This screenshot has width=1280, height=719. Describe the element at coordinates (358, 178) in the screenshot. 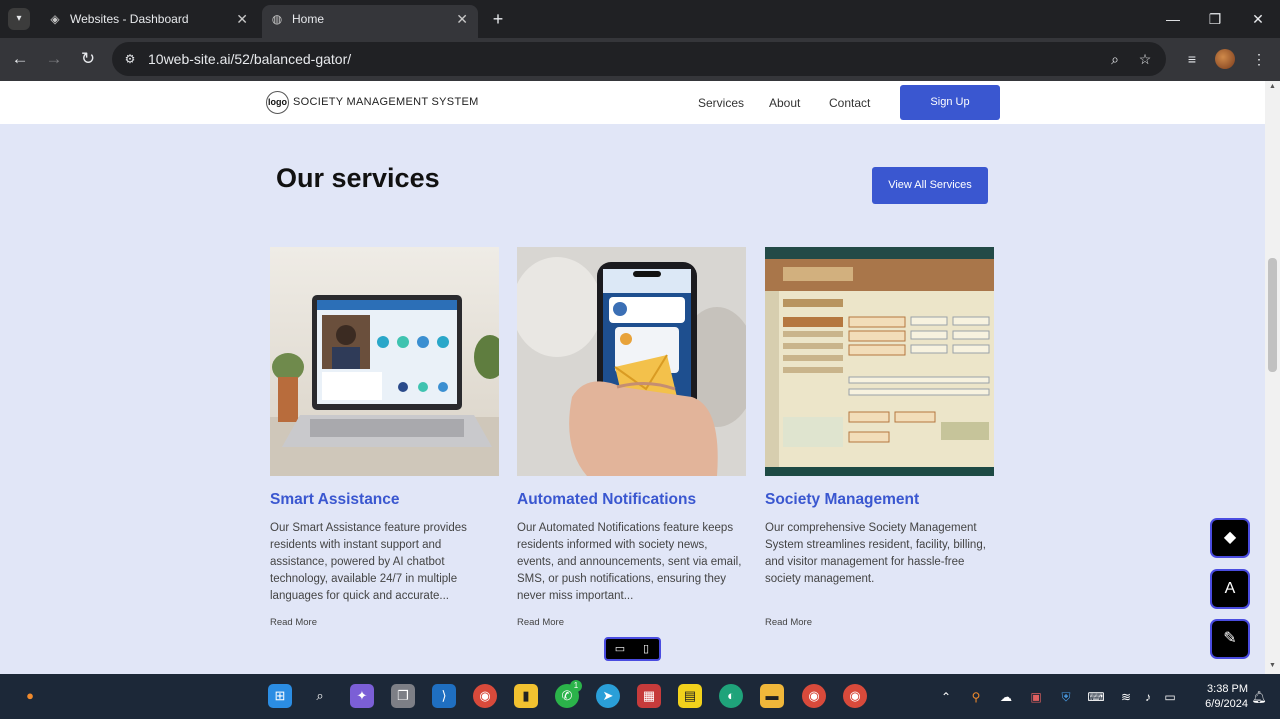

I see `section-heading: Our services` at that location.